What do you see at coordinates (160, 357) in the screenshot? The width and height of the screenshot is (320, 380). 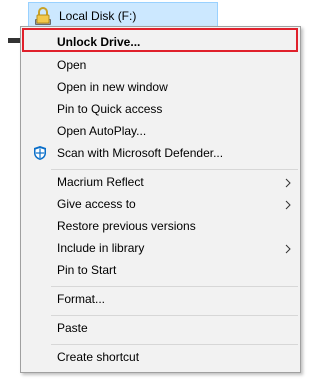 I see `menu-item-create-shortcut: Create shortcut` at bounding box center [160, 357].